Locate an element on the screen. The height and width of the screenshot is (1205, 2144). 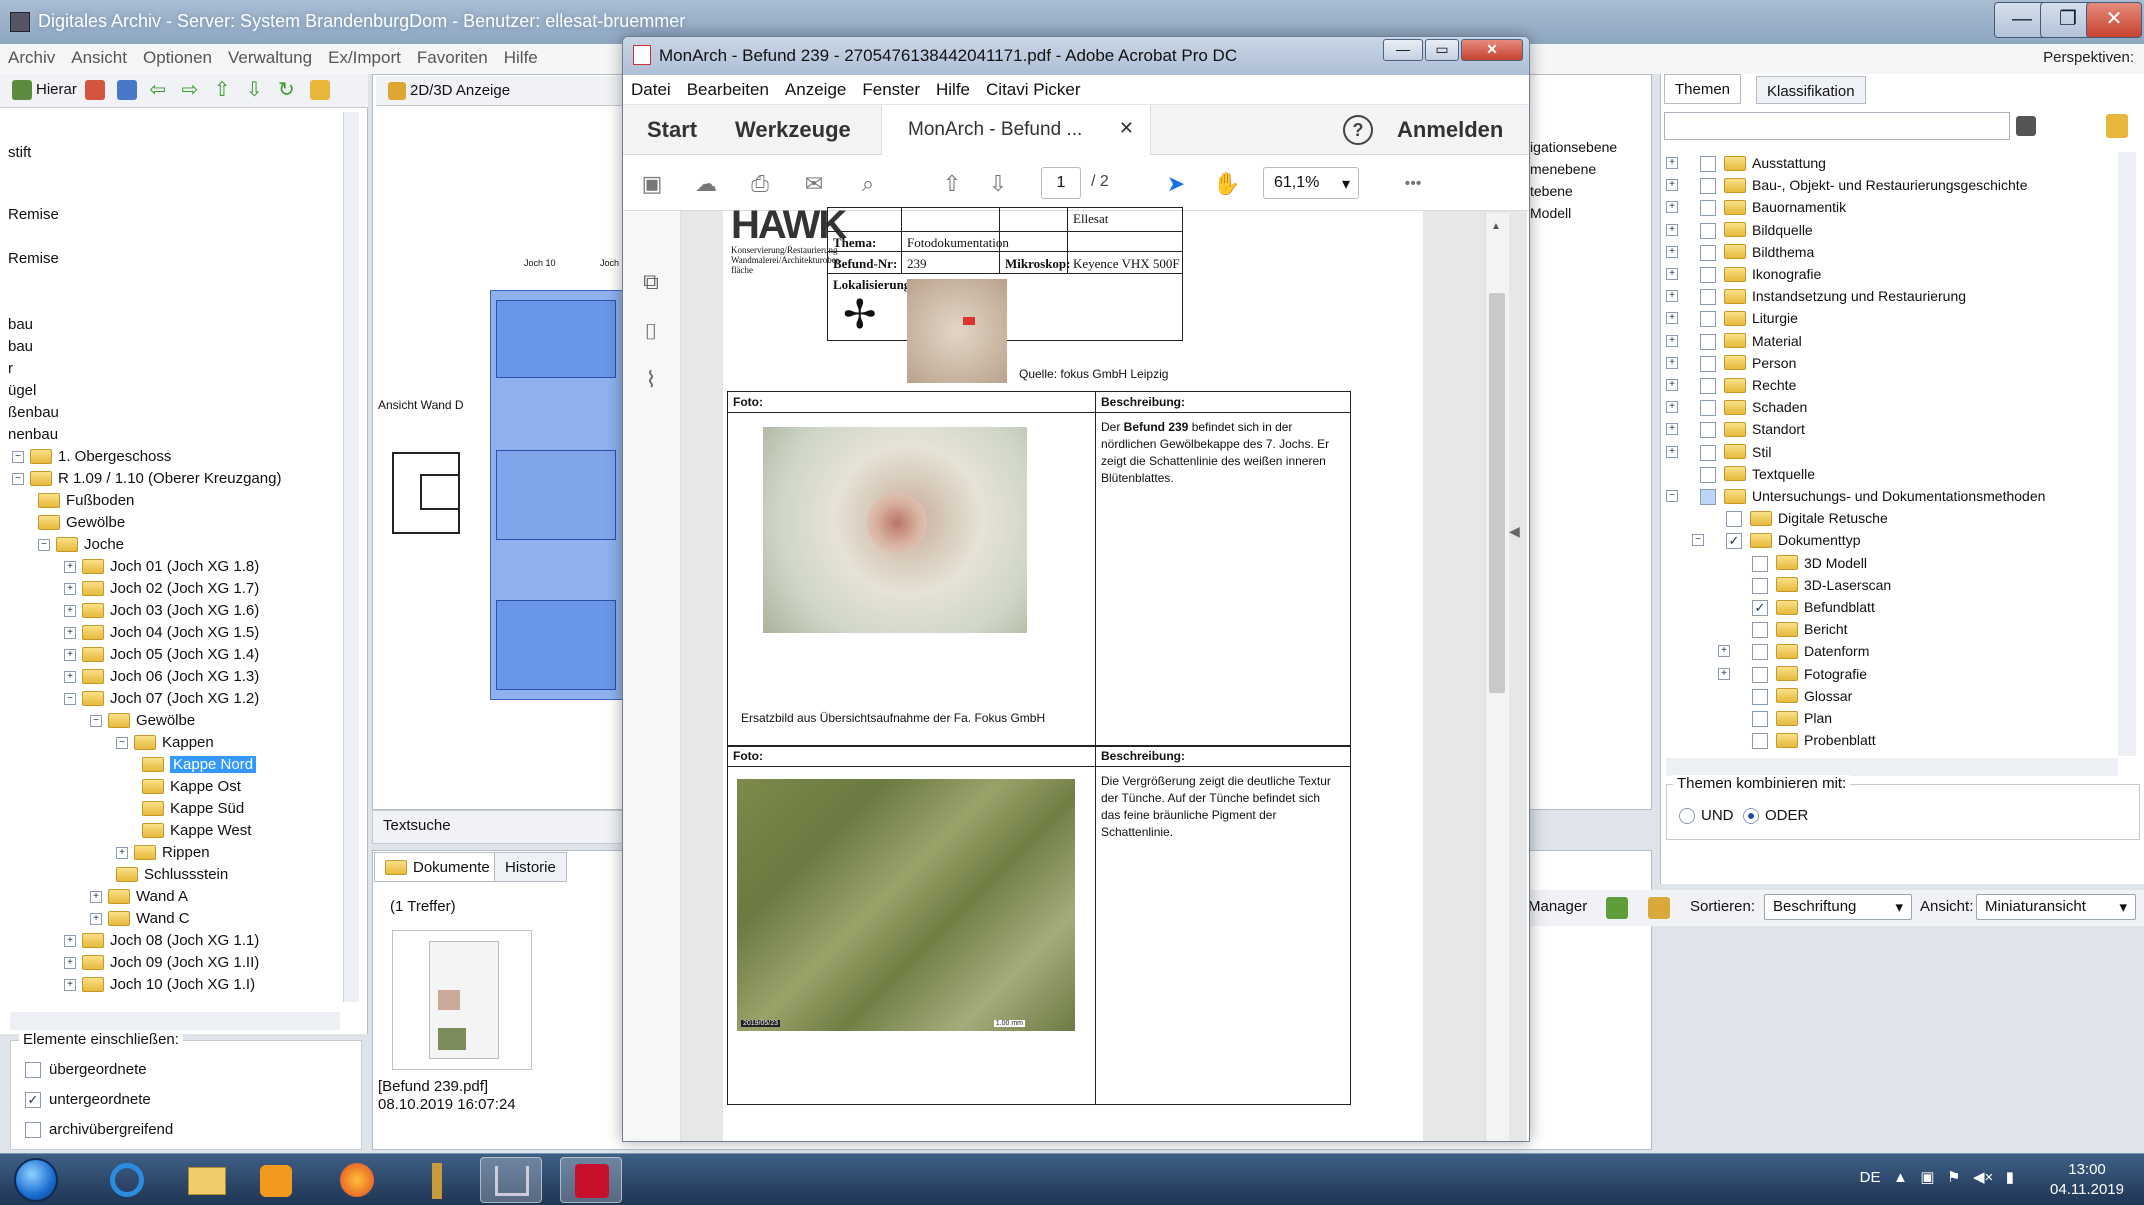
tree-node: + Wand C is located at coordinates (140, 919).